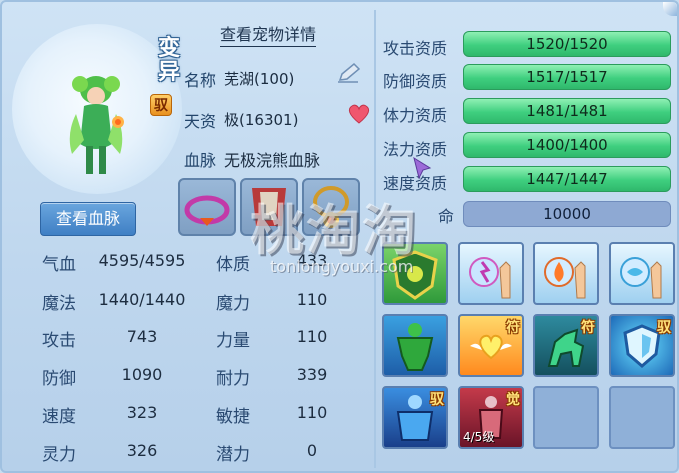  What do you see at coordinates (312, 299) in the screenshot?
I see `stat-value-magic: 110` at bounding box center [312, 299].